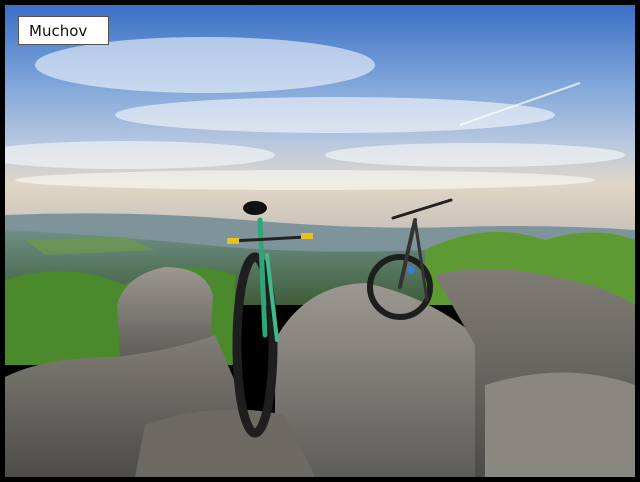 This screenshot has height=482, width=640. I want to click on location-label: Muchov, so click(63, 30).